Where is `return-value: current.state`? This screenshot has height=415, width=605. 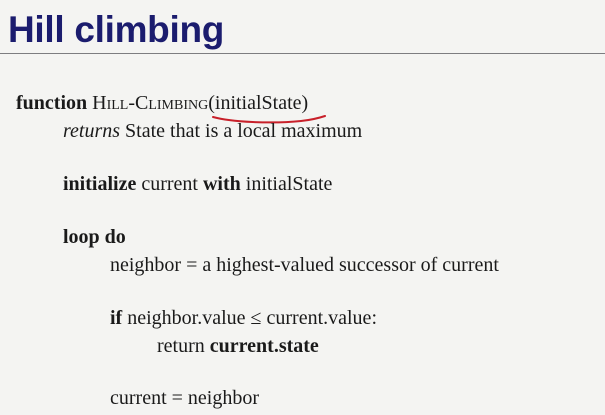
return-value: current.state is located at coordinates (264, 346).